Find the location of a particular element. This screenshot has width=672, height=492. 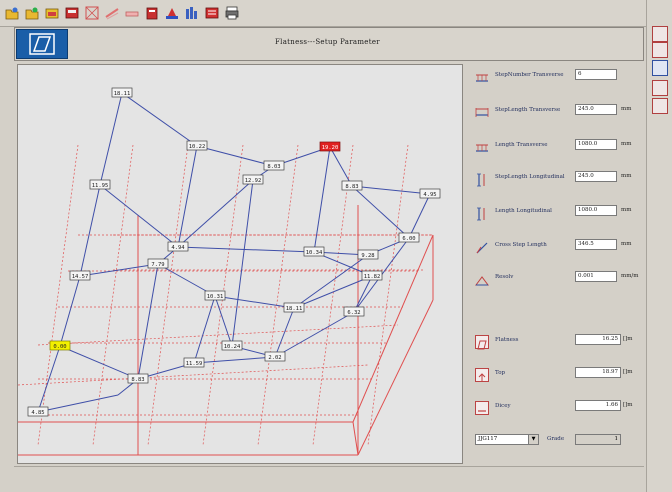

length-longitudinal-icon is located at coordinates (482, 213).